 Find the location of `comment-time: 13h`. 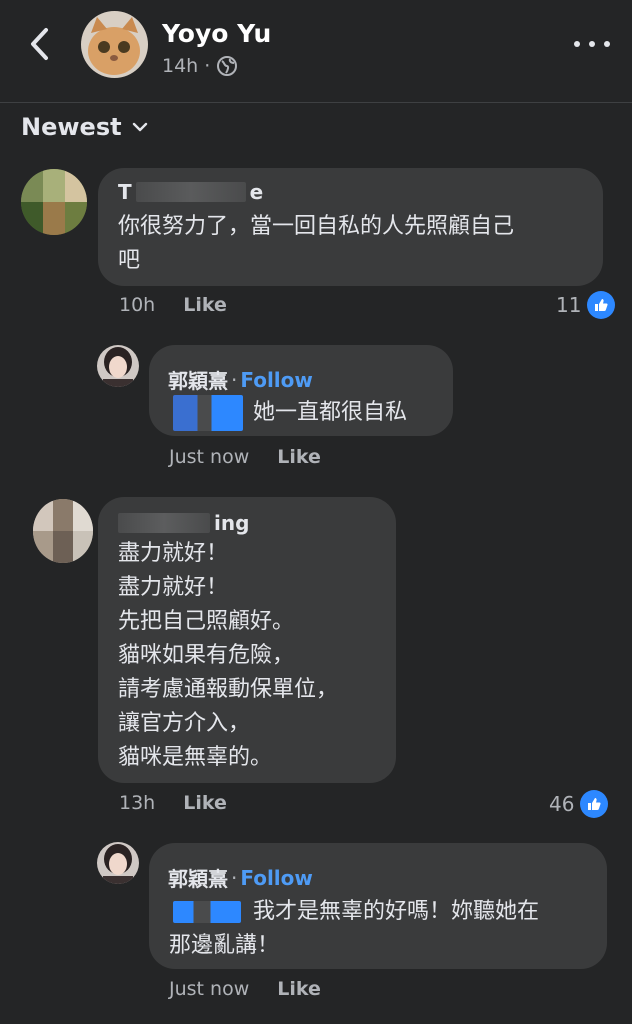

comment-time: 13h is located at coordinates (137, 803).